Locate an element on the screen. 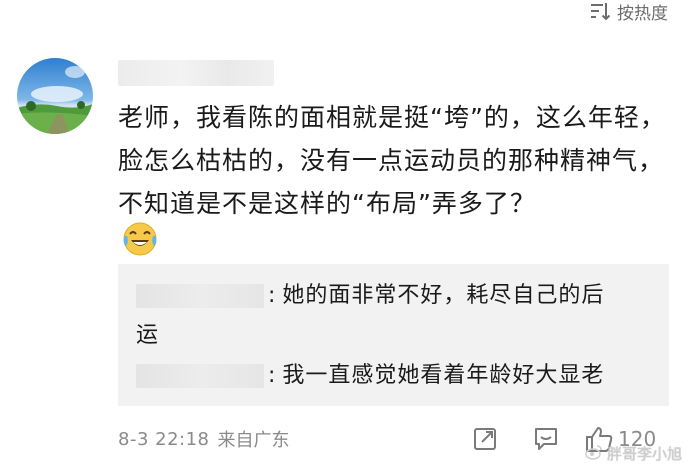  avatar is located at coordinates (55, 96).